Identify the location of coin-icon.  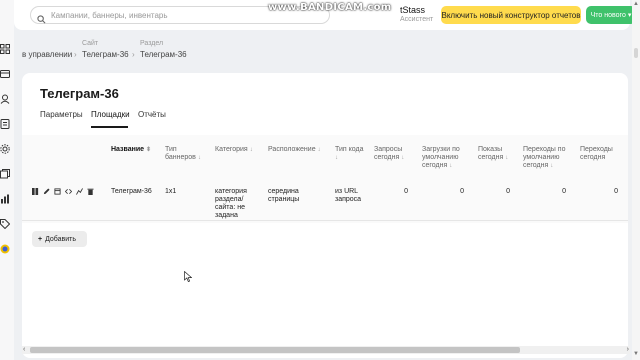
(5, 249).